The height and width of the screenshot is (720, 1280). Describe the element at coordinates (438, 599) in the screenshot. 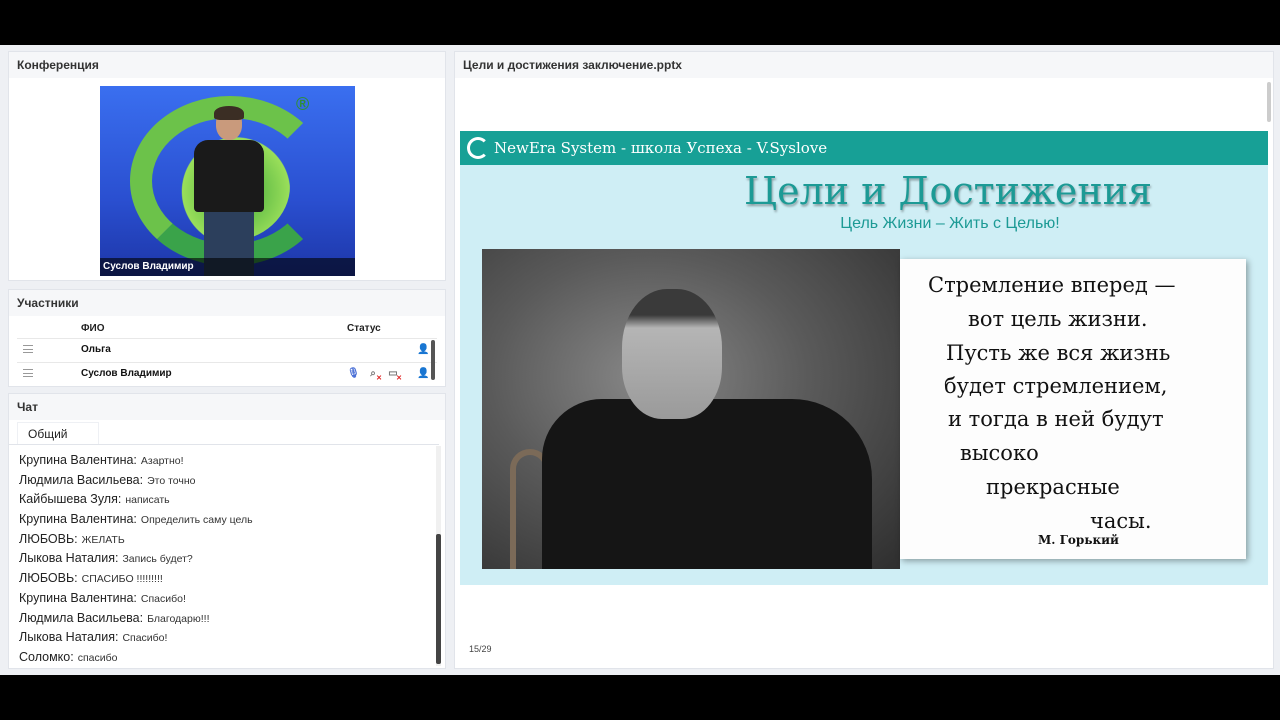

I see `chat-scroll-thumb` at that location.